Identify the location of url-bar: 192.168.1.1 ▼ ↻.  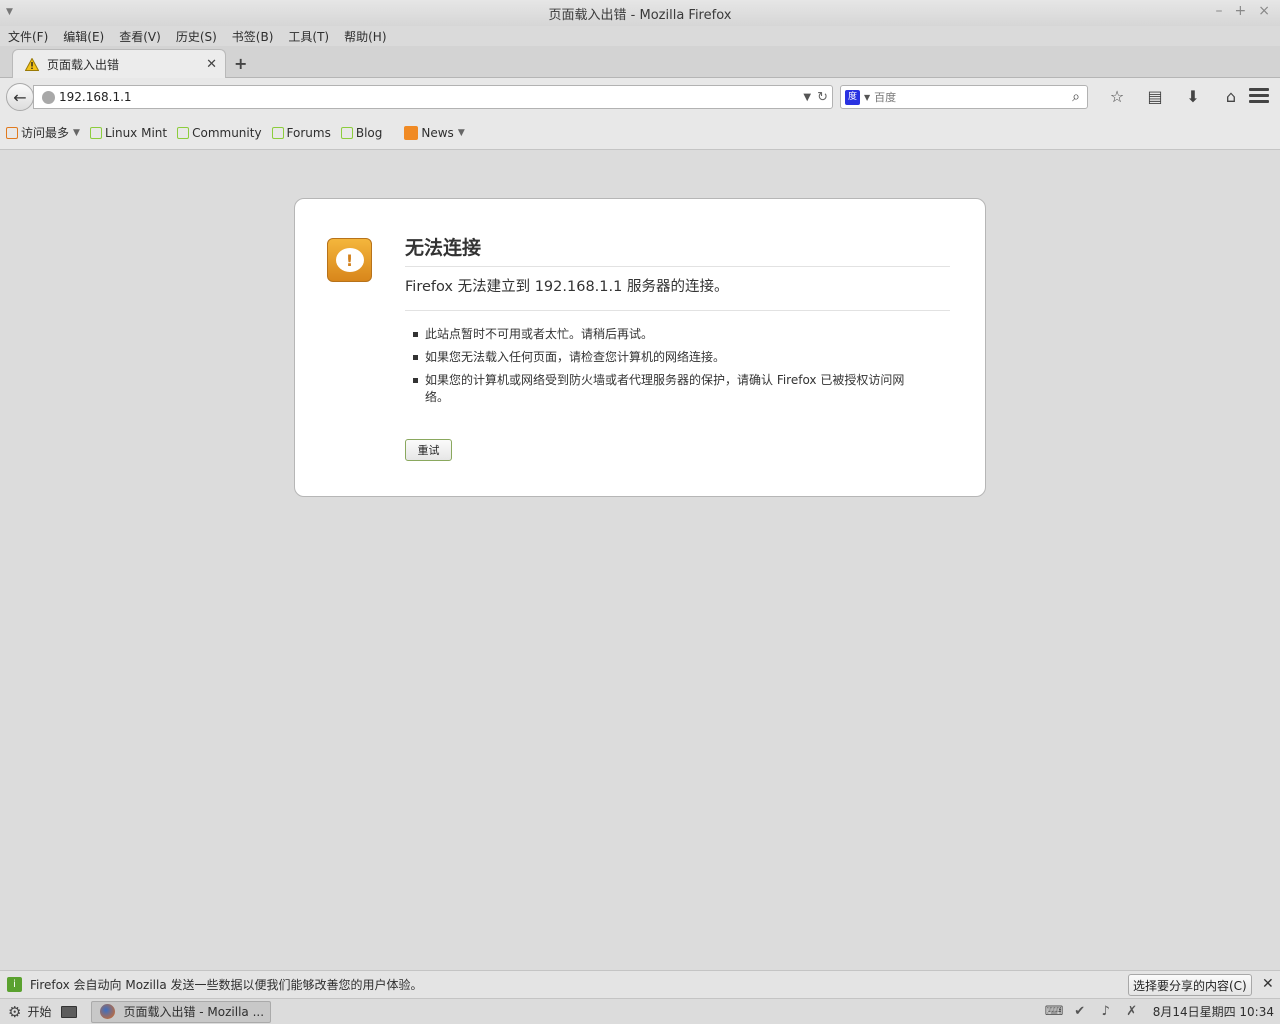
(433, 97).